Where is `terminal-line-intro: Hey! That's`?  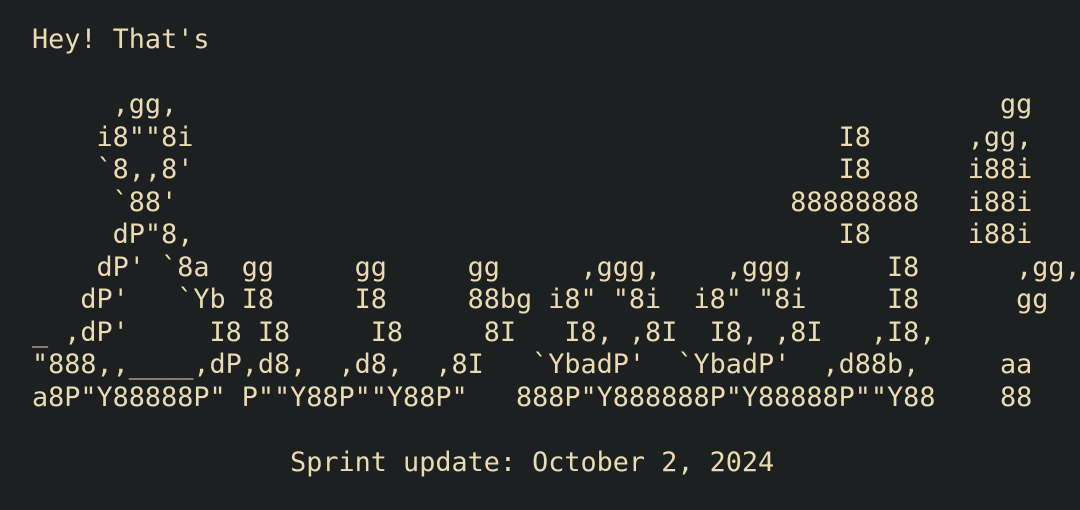
terminal-line-intro: Hey! That's is located at coordinates (121, 39).